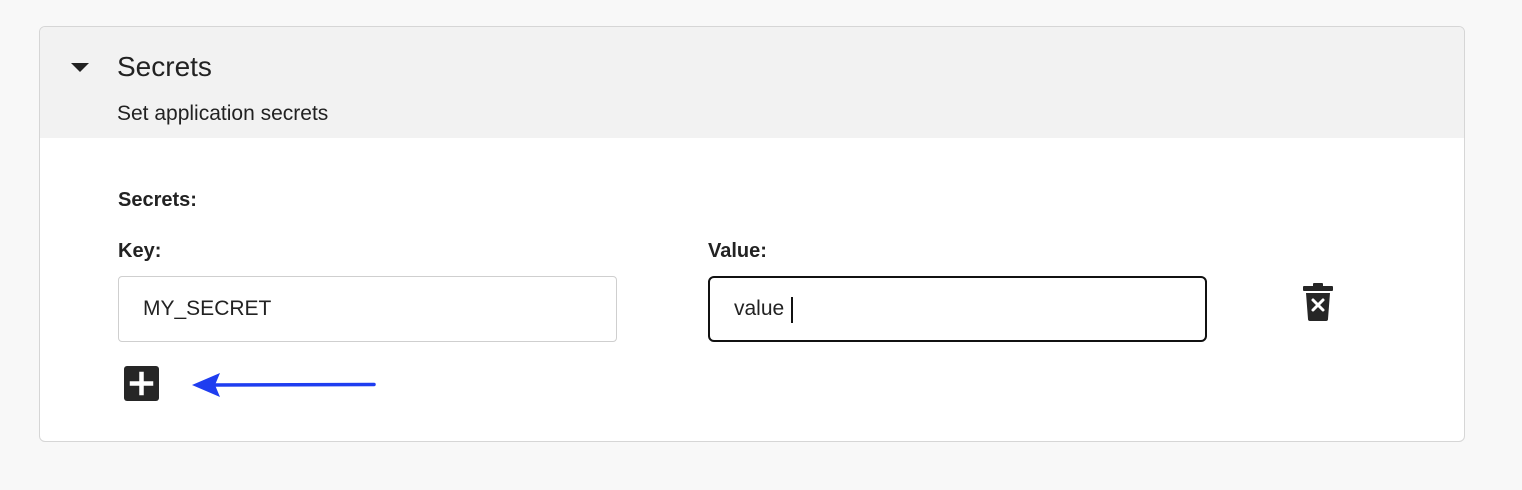 The image size is (1522, 490). Describe the element at coordinates (737, 251) in the screenshot. I see `value-label: Value:` at that location.